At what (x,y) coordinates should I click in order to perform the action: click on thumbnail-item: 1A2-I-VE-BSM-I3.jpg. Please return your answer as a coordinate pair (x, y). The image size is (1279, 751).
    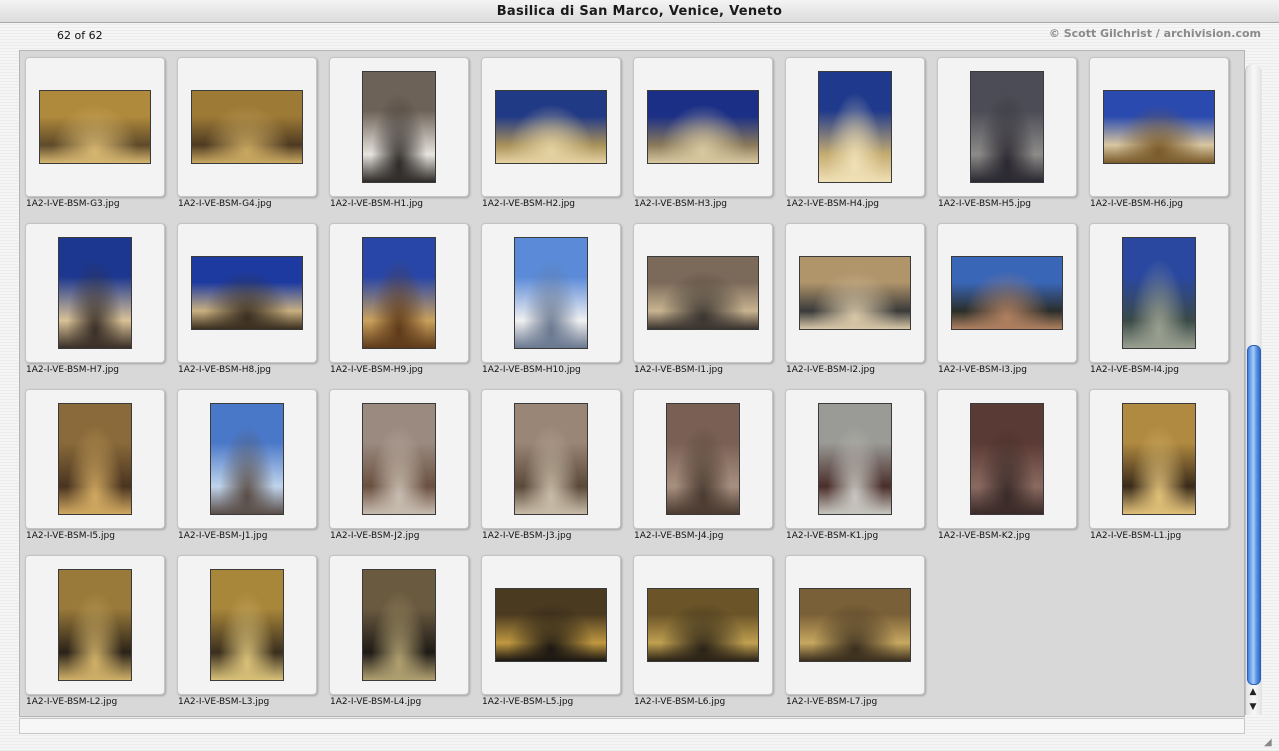
    Looking at the image, I should click on (1004, 300).